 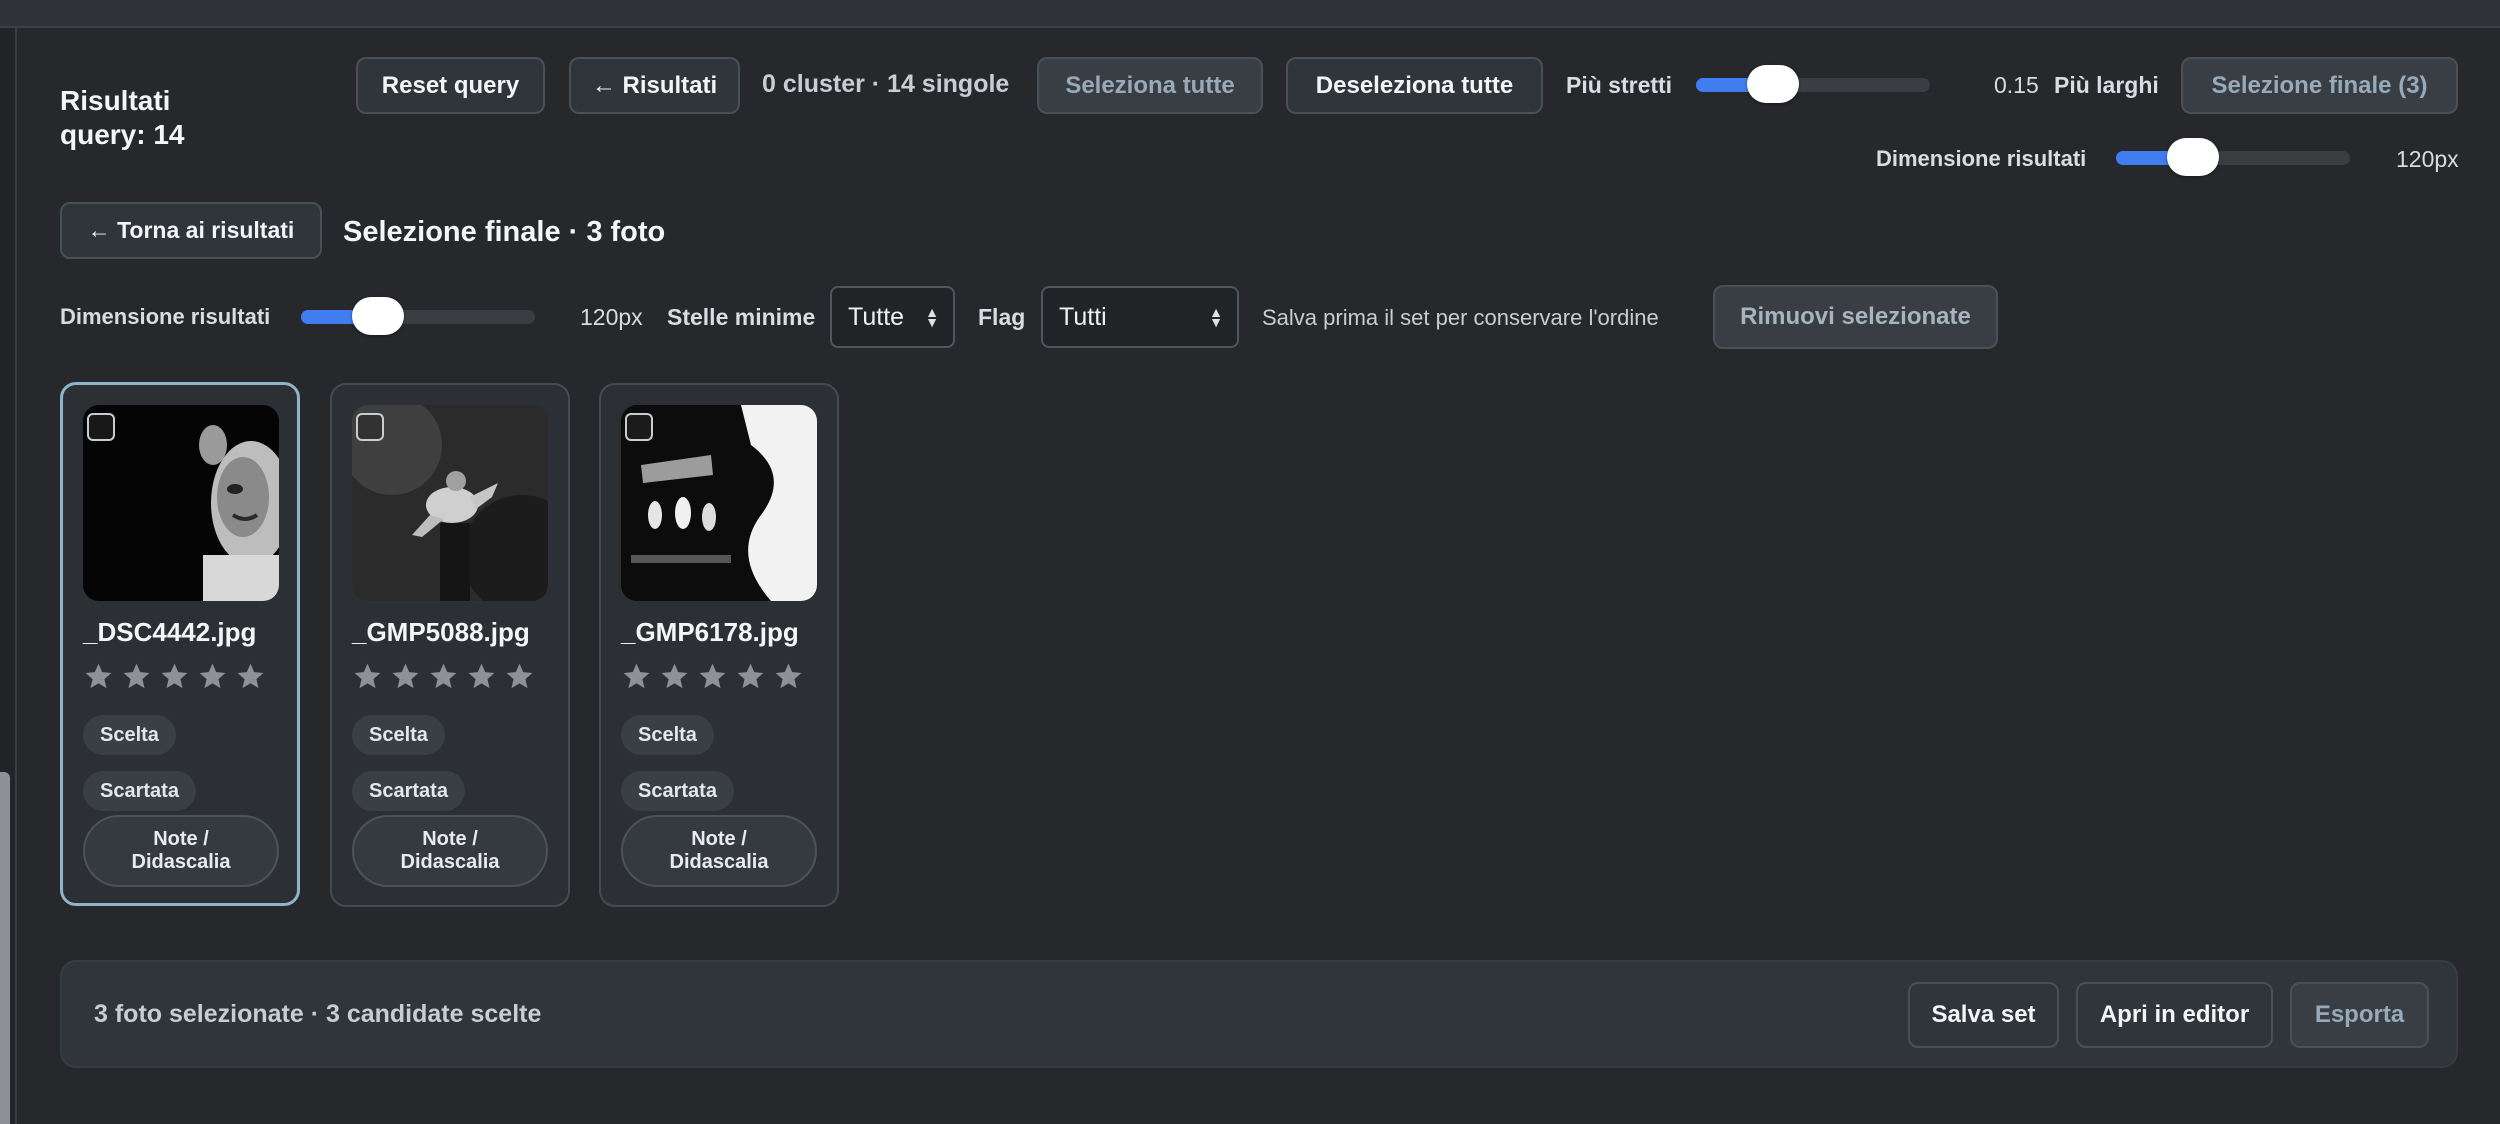 I want to click on sidebar-scrollbar, so click(x=5, y=948).